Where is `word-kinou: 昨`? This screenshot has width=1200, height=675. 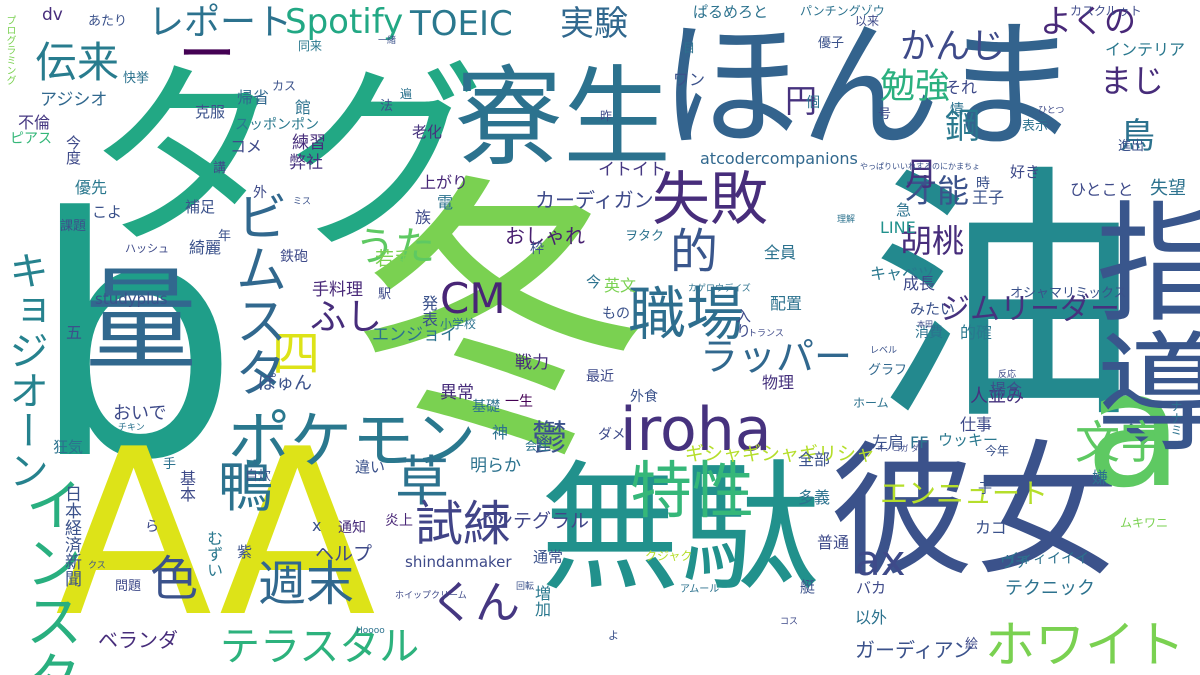 word-kinou: 昨 is located at coordinates (606, 116).